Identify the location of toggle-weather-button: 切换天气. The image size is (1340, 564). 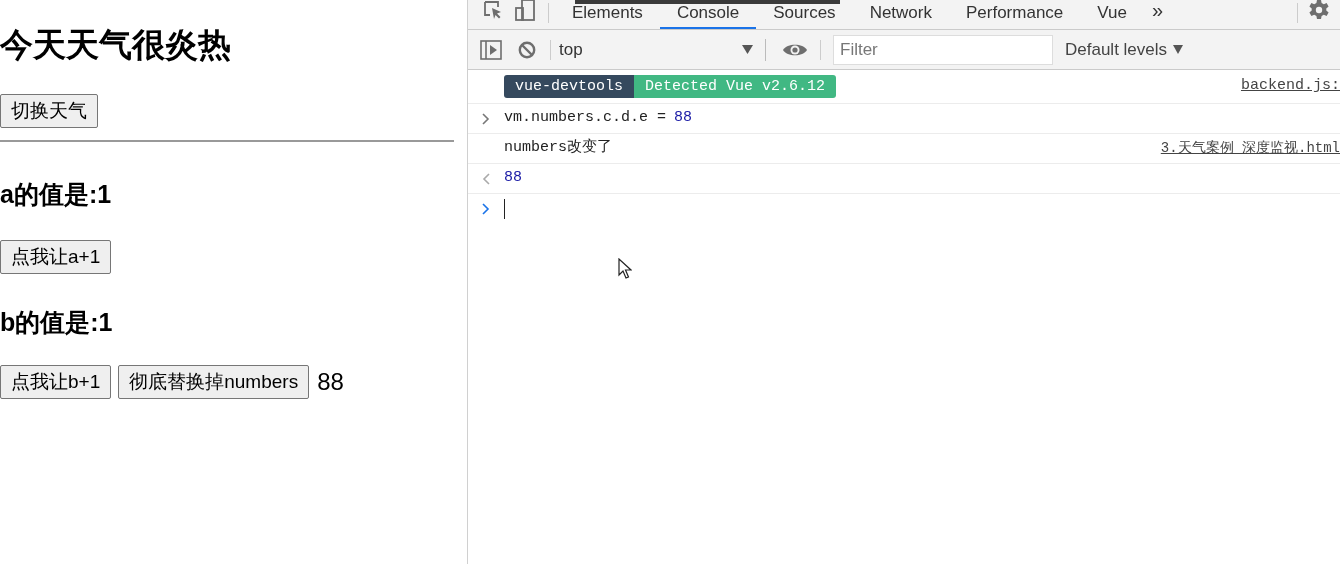
(49, 111).